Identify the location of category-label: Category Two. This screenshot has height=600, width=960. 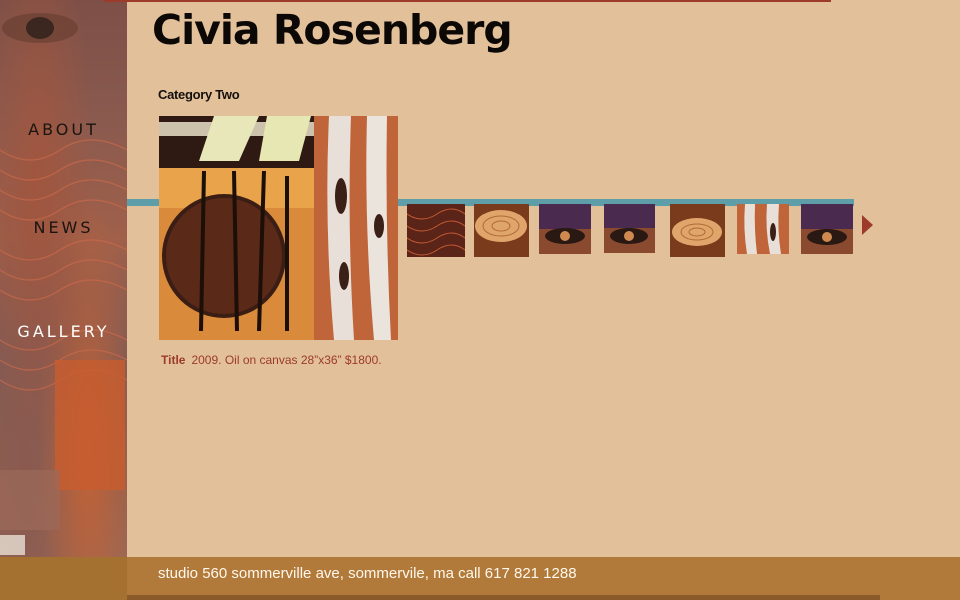
(199, 94).